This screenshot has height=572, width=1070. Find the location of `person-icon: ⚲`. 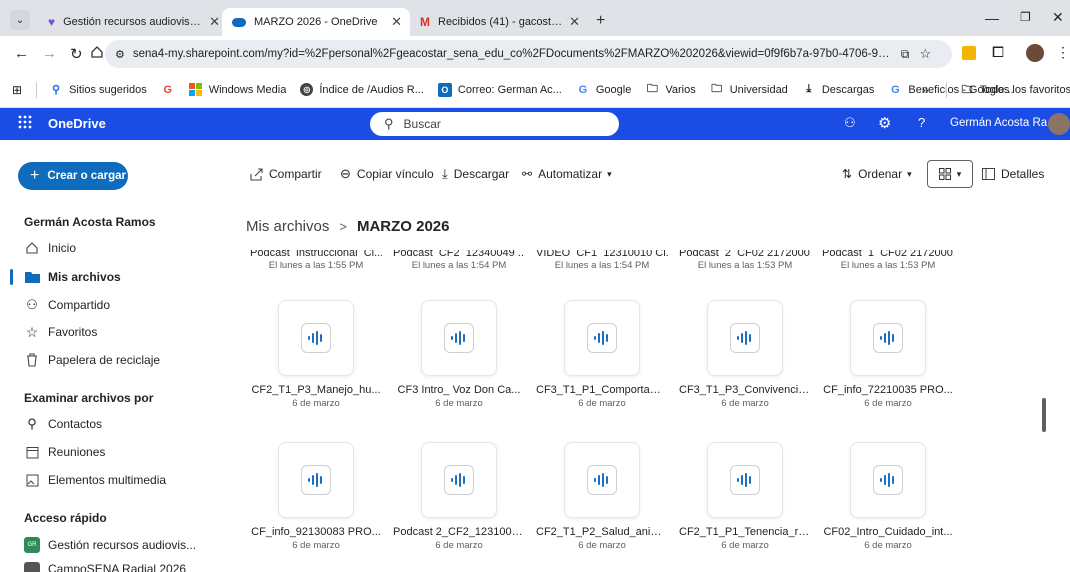

person-icon: ⚲ is located at coordinates (32, 423).